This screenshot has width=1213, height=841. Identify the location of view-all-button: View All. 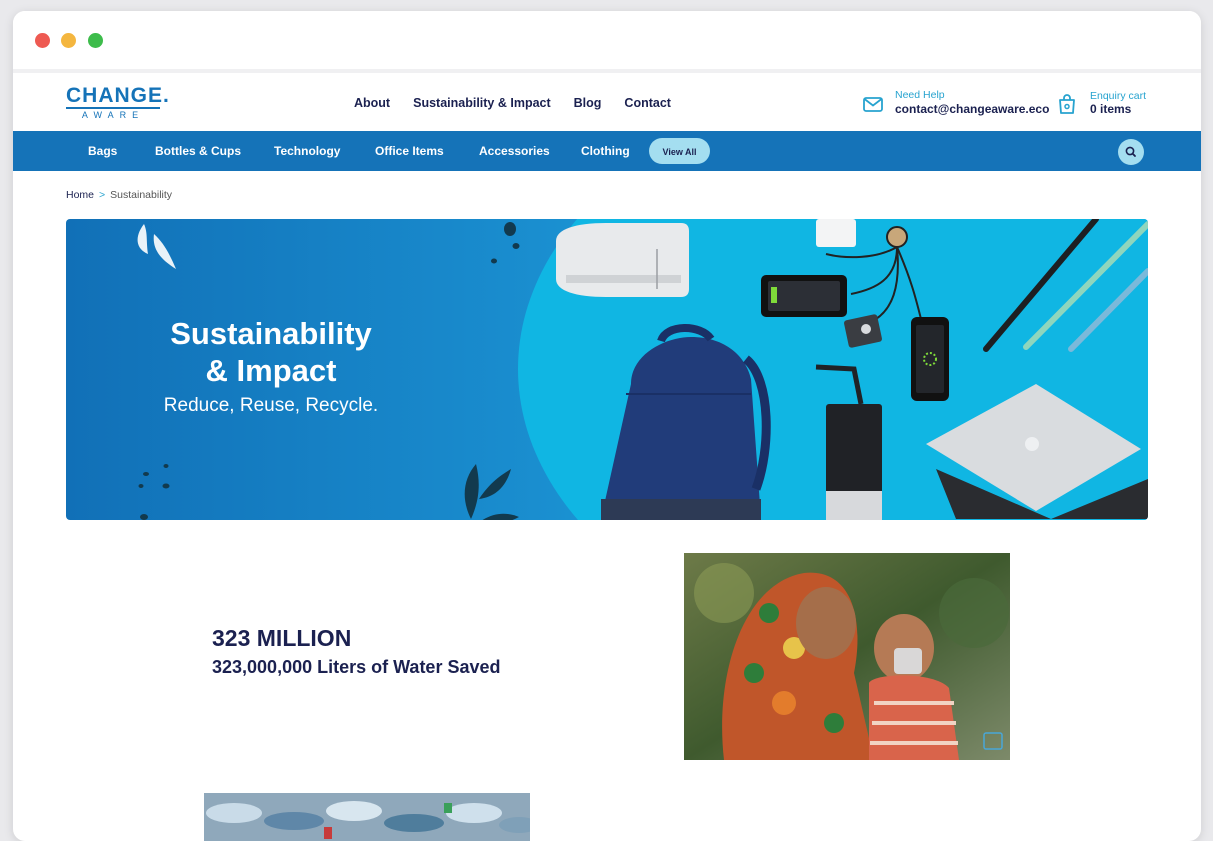
(679, 151).